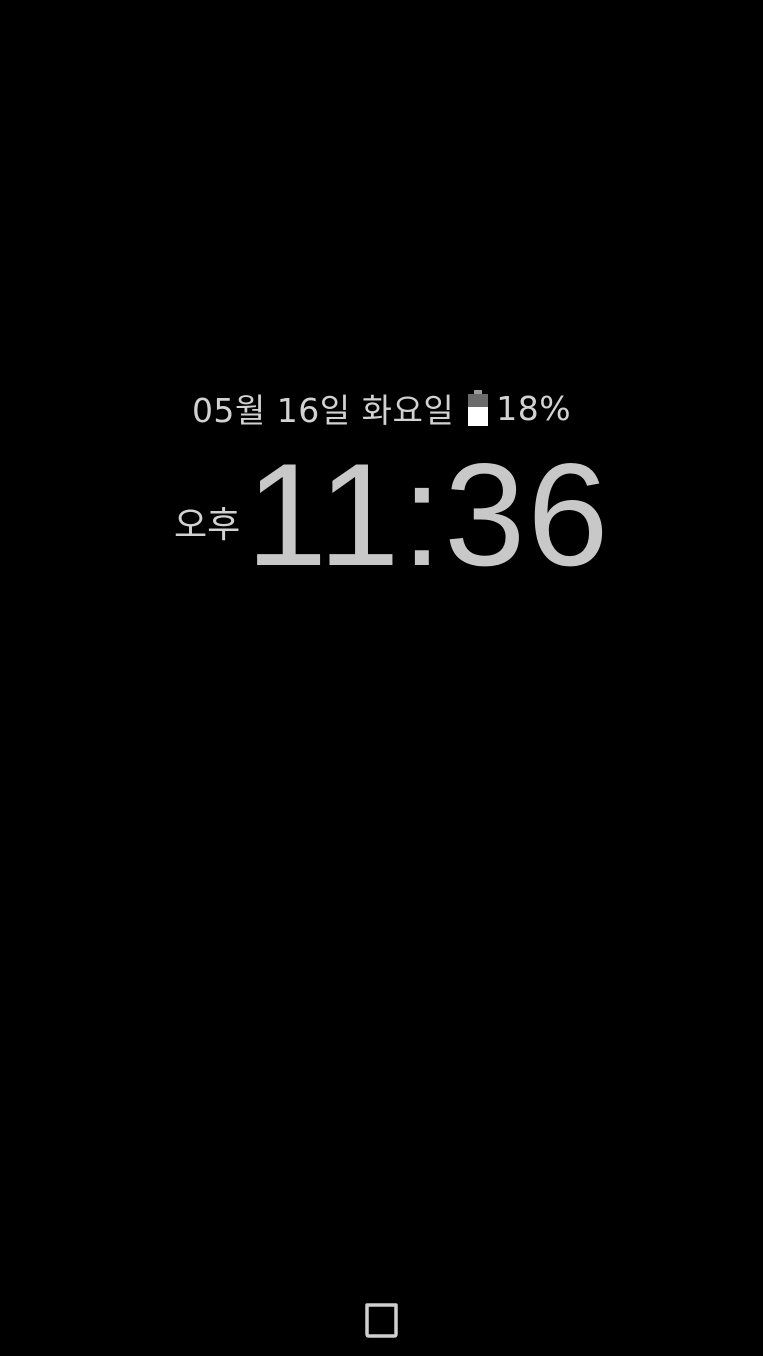 This screenshot has width=763, height=1356. I want to click on date-battery-row: 05월 16일 화요일 18%, so click(381, 408).